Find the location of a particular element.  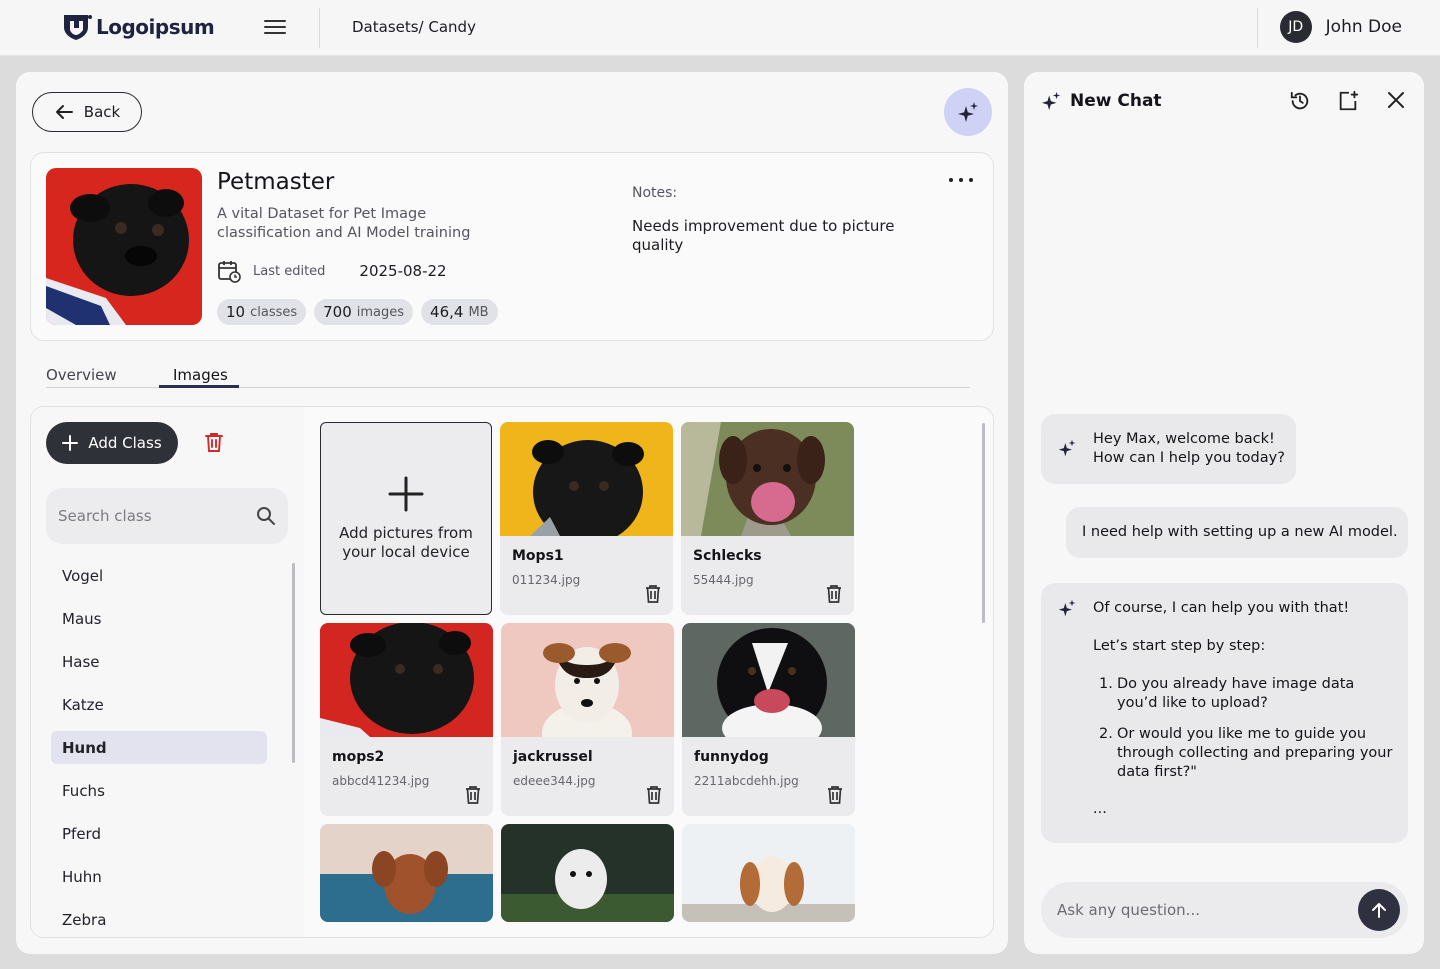

history-icon is located at coordinates (1300, 103).